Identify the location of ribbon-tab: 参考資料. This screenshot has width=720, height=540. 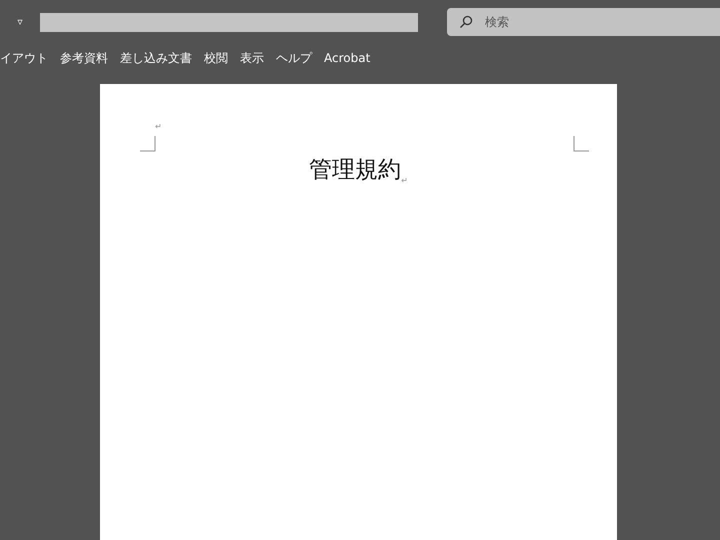
(84, 58).